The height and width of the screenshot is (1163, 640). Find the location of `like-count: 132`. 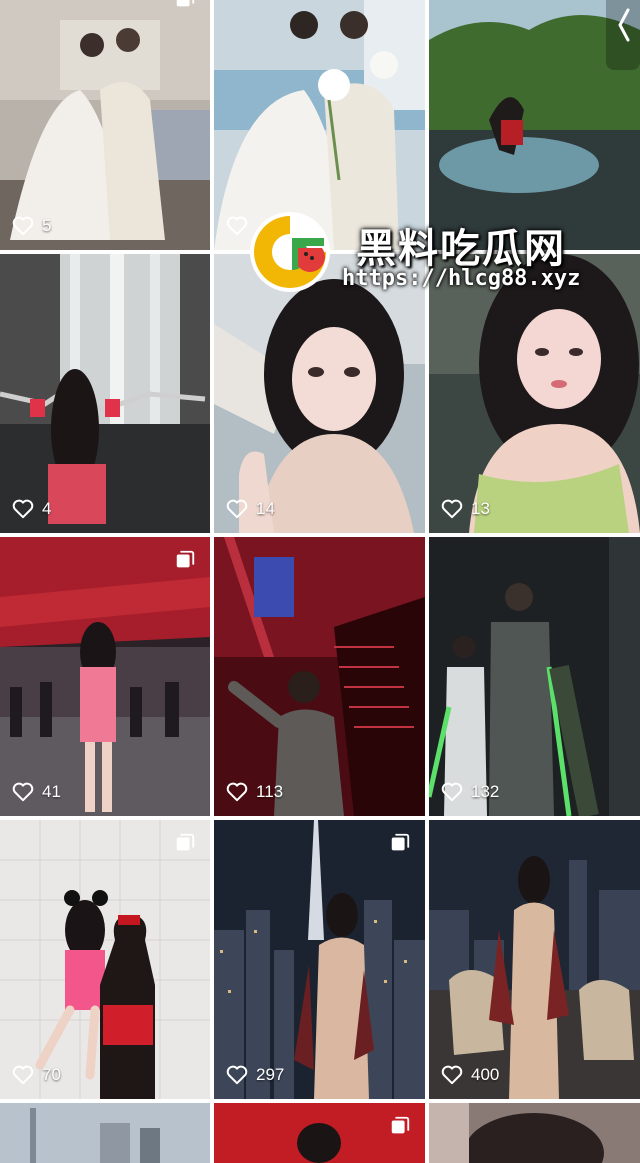

like-count: 132 is located at coordinates (485, 791).